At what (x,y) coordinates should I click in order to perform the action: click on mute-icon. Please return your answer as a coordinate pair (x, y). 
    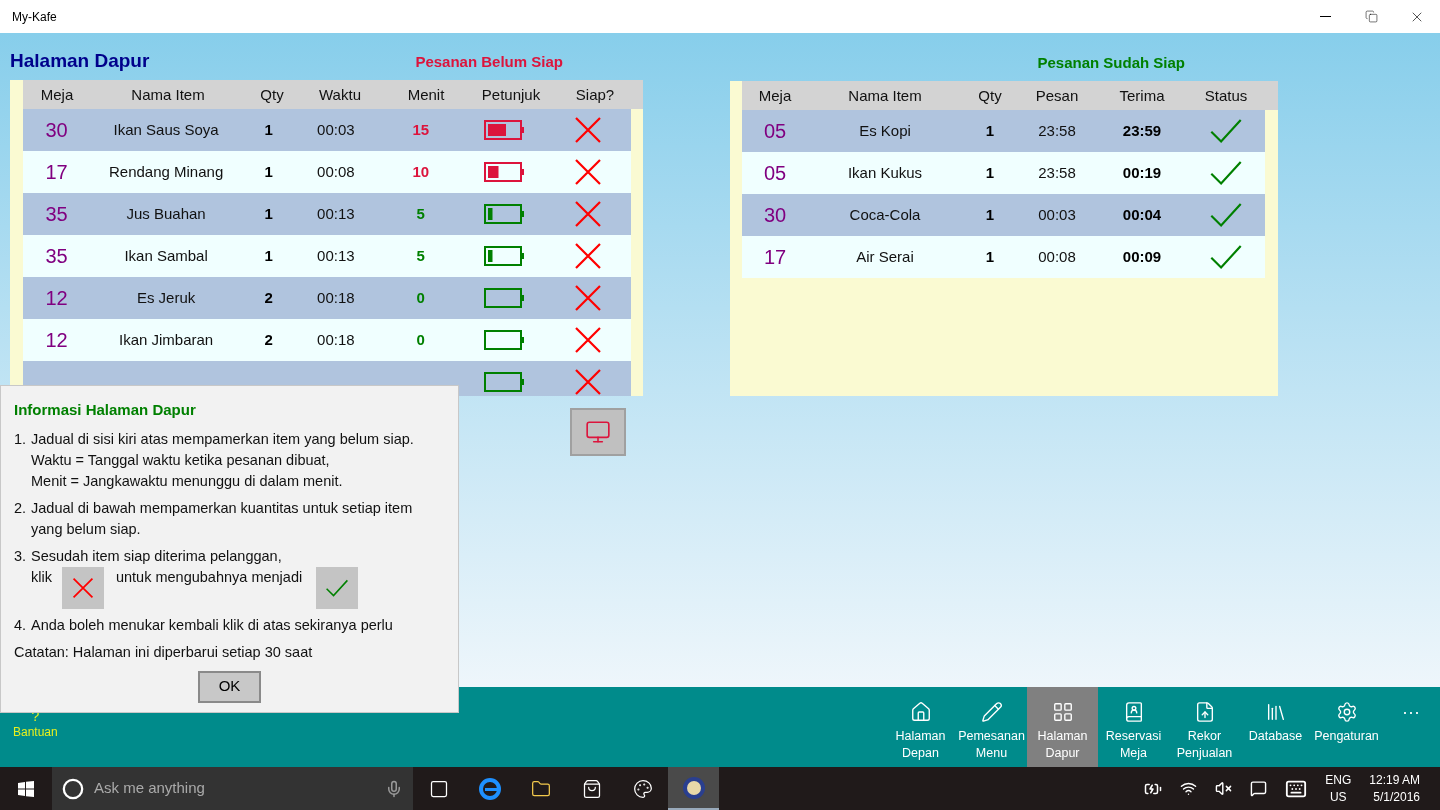
    Looking at the image, I should click on (1224, 788).